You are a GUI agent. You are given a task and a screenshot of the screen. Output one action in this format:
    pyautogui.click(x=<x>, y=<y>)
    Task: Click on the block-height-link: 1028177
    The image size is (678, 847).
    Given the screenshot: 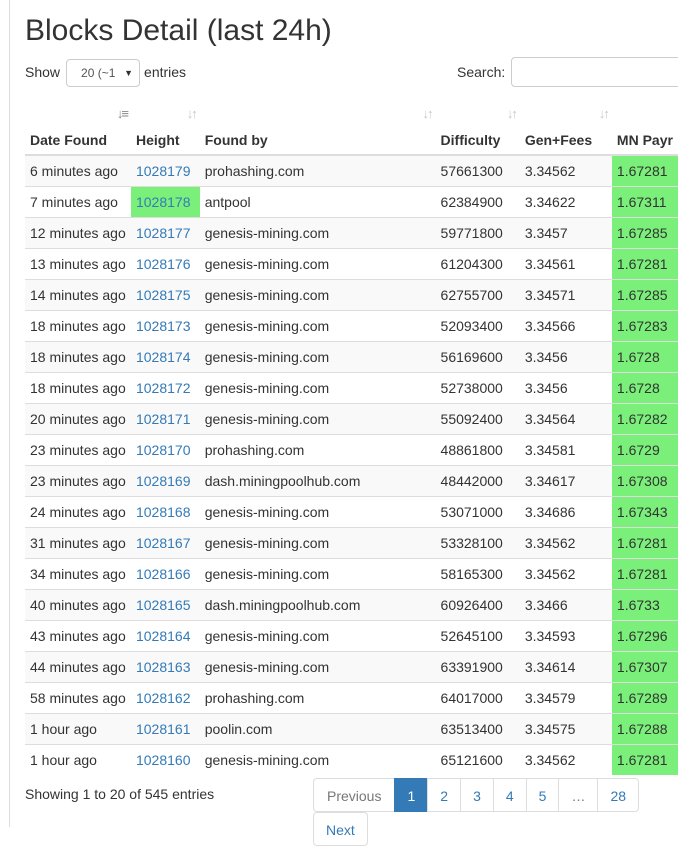 What is the action you would take?
    pyautogui.click(x=163, y=233)
    